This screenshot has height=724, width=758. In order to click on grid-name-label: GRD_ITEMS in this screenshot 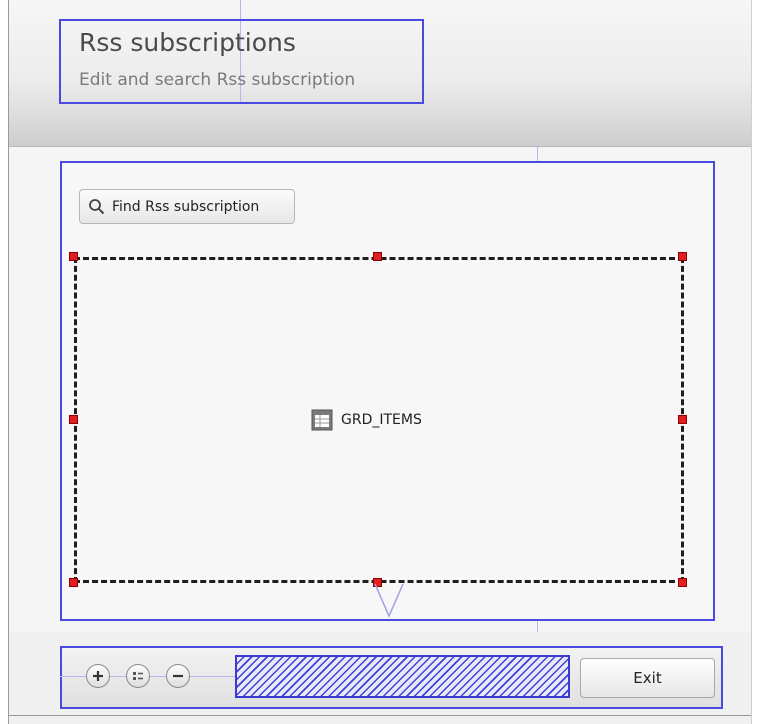, I will do `click(381, 420)`.